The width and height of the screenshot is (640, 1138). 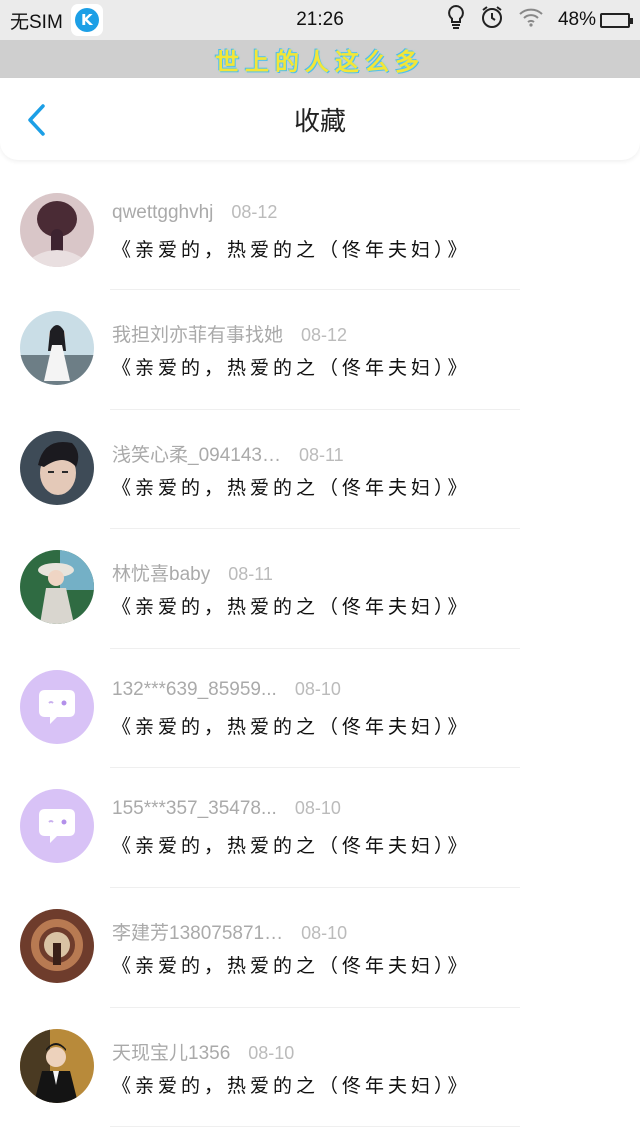 I want to click on item-meta: 李建芳138075871… 08-10, so click(x=229, y=931).